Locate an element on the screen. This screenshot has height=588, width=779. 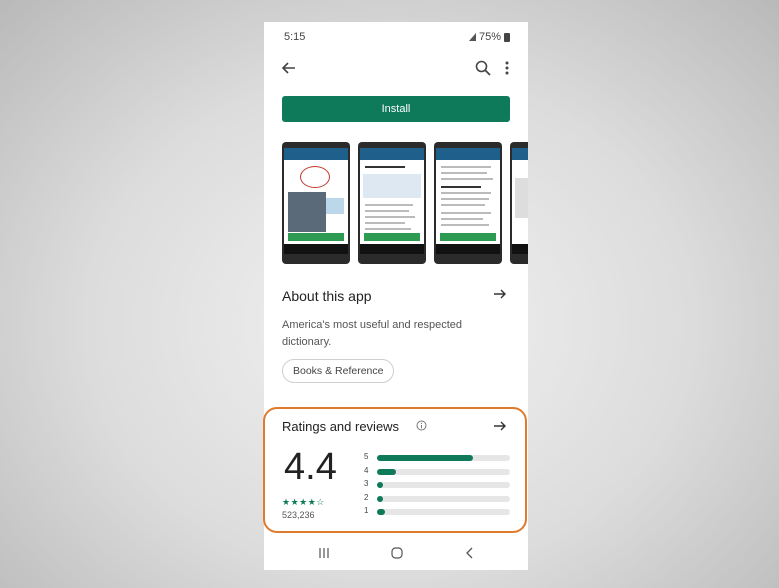
search-icon is located at coordinates (483, 68).